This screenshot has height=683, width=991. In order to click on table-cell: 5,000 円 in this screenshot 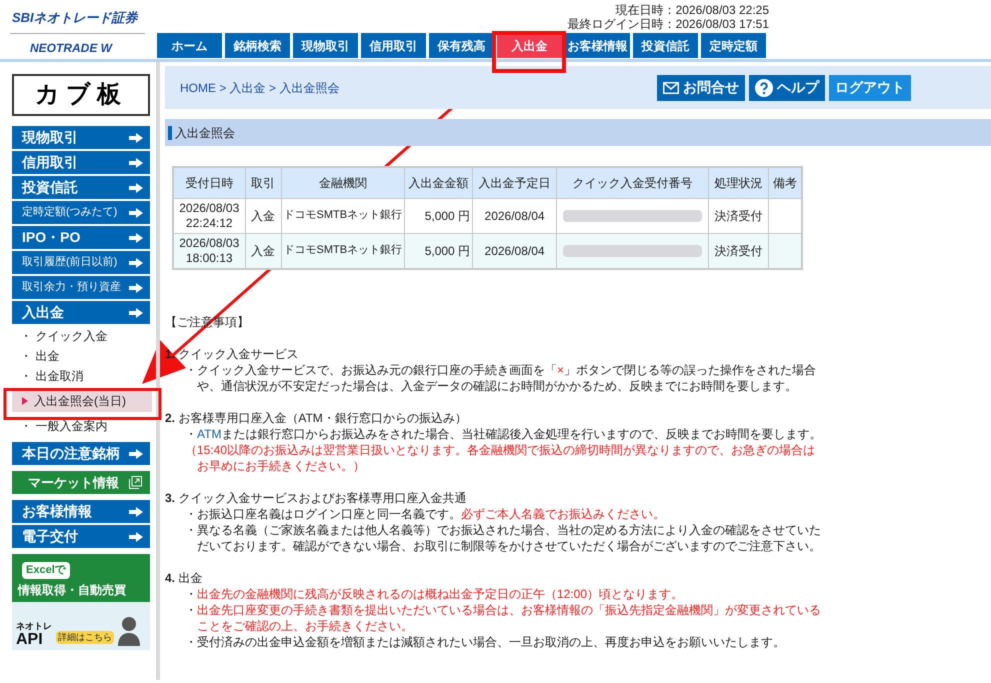, I will do `click(438, 215)`.